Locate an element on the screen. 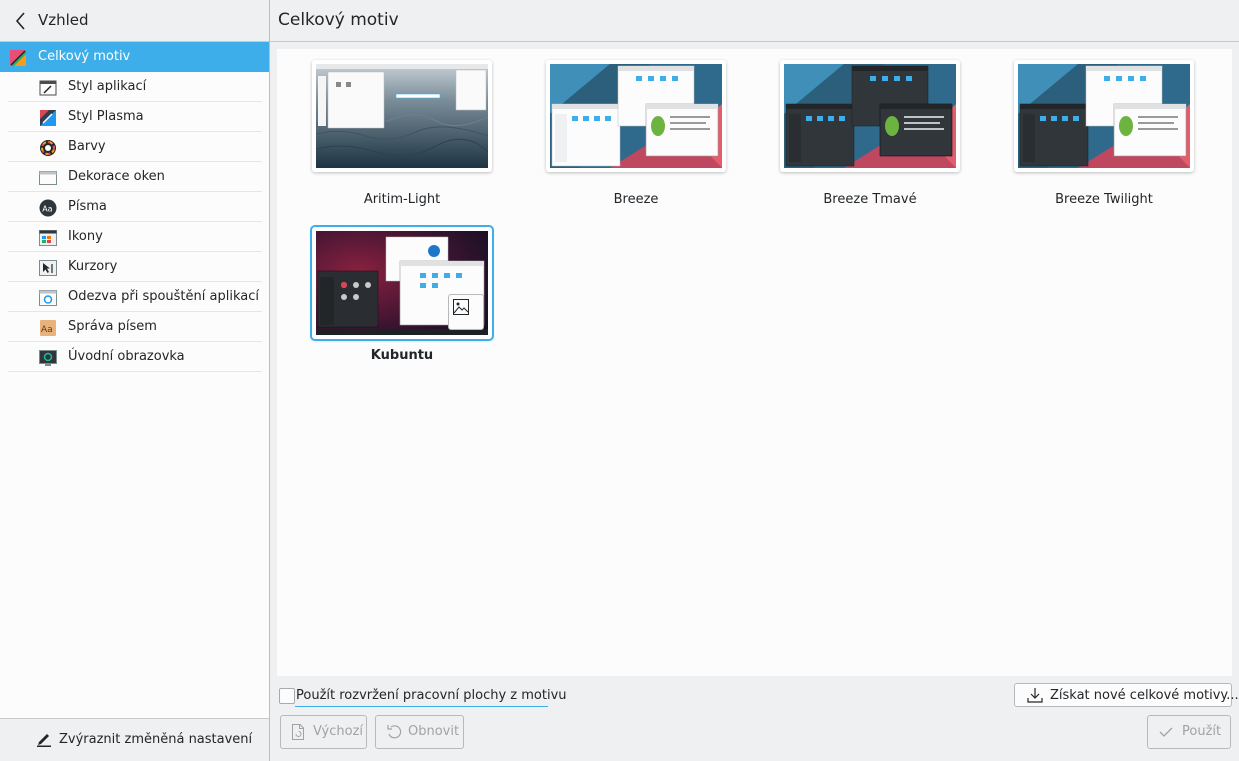 This screenshot has height=761, width=1239. sidebar-item-global-theme: Celkový motiv is located at coordinates (134, 57).